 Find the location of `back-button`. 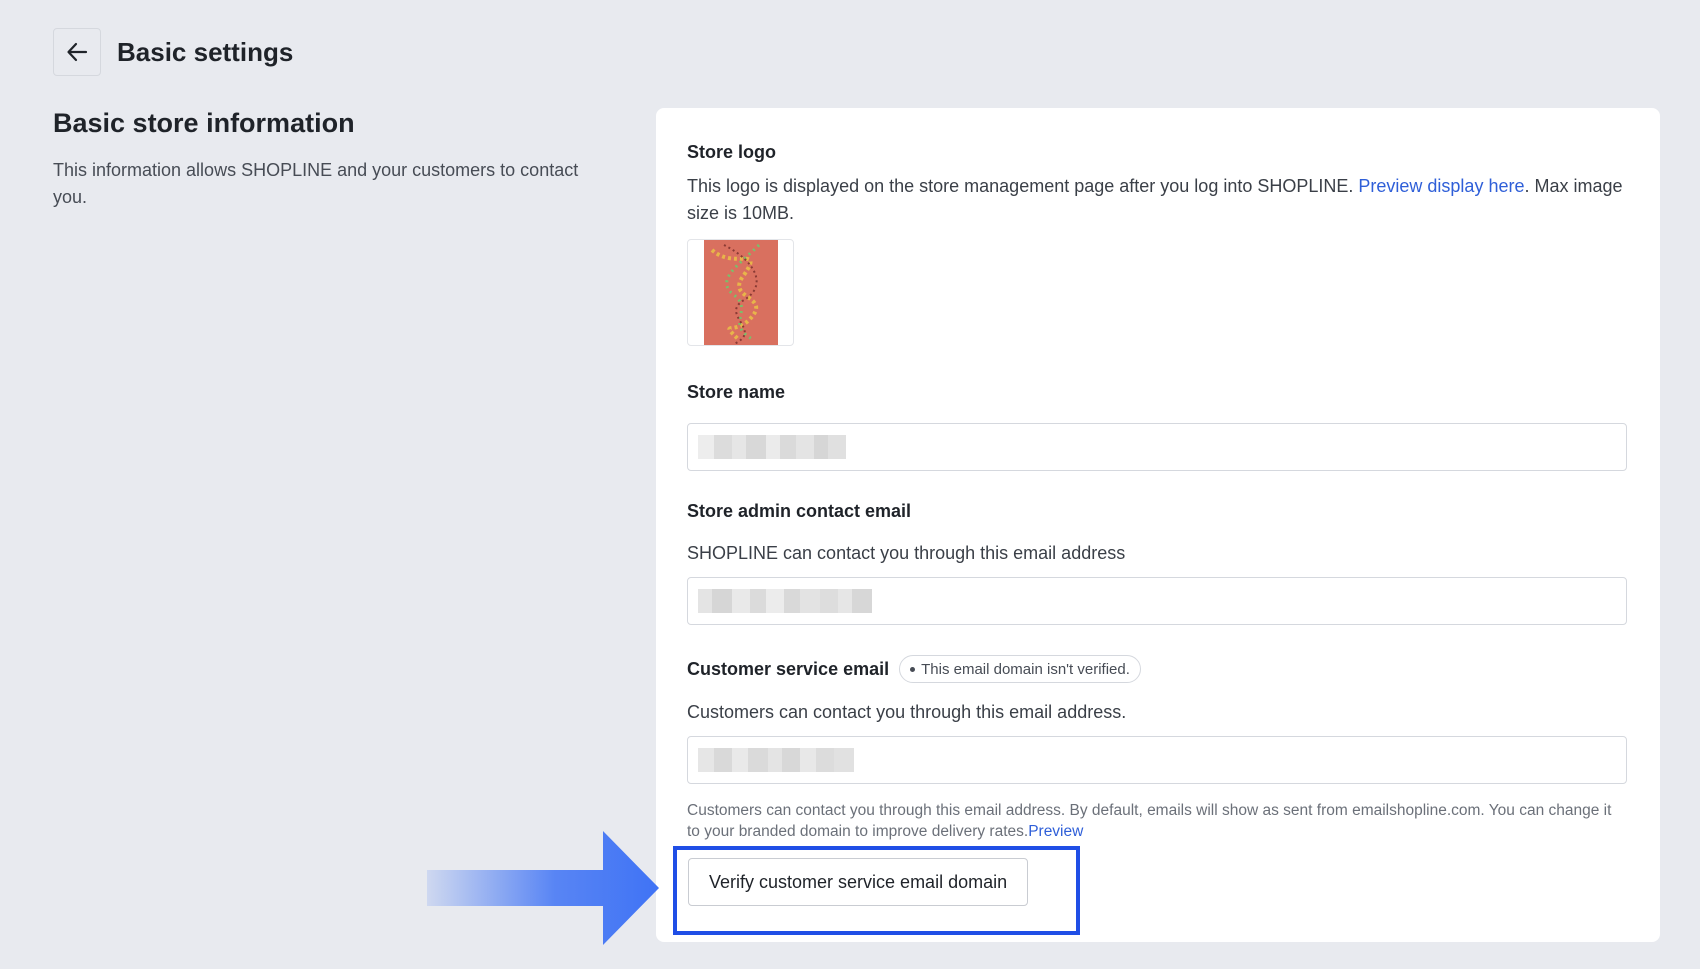

back-button is located at coordinates (77, 52).